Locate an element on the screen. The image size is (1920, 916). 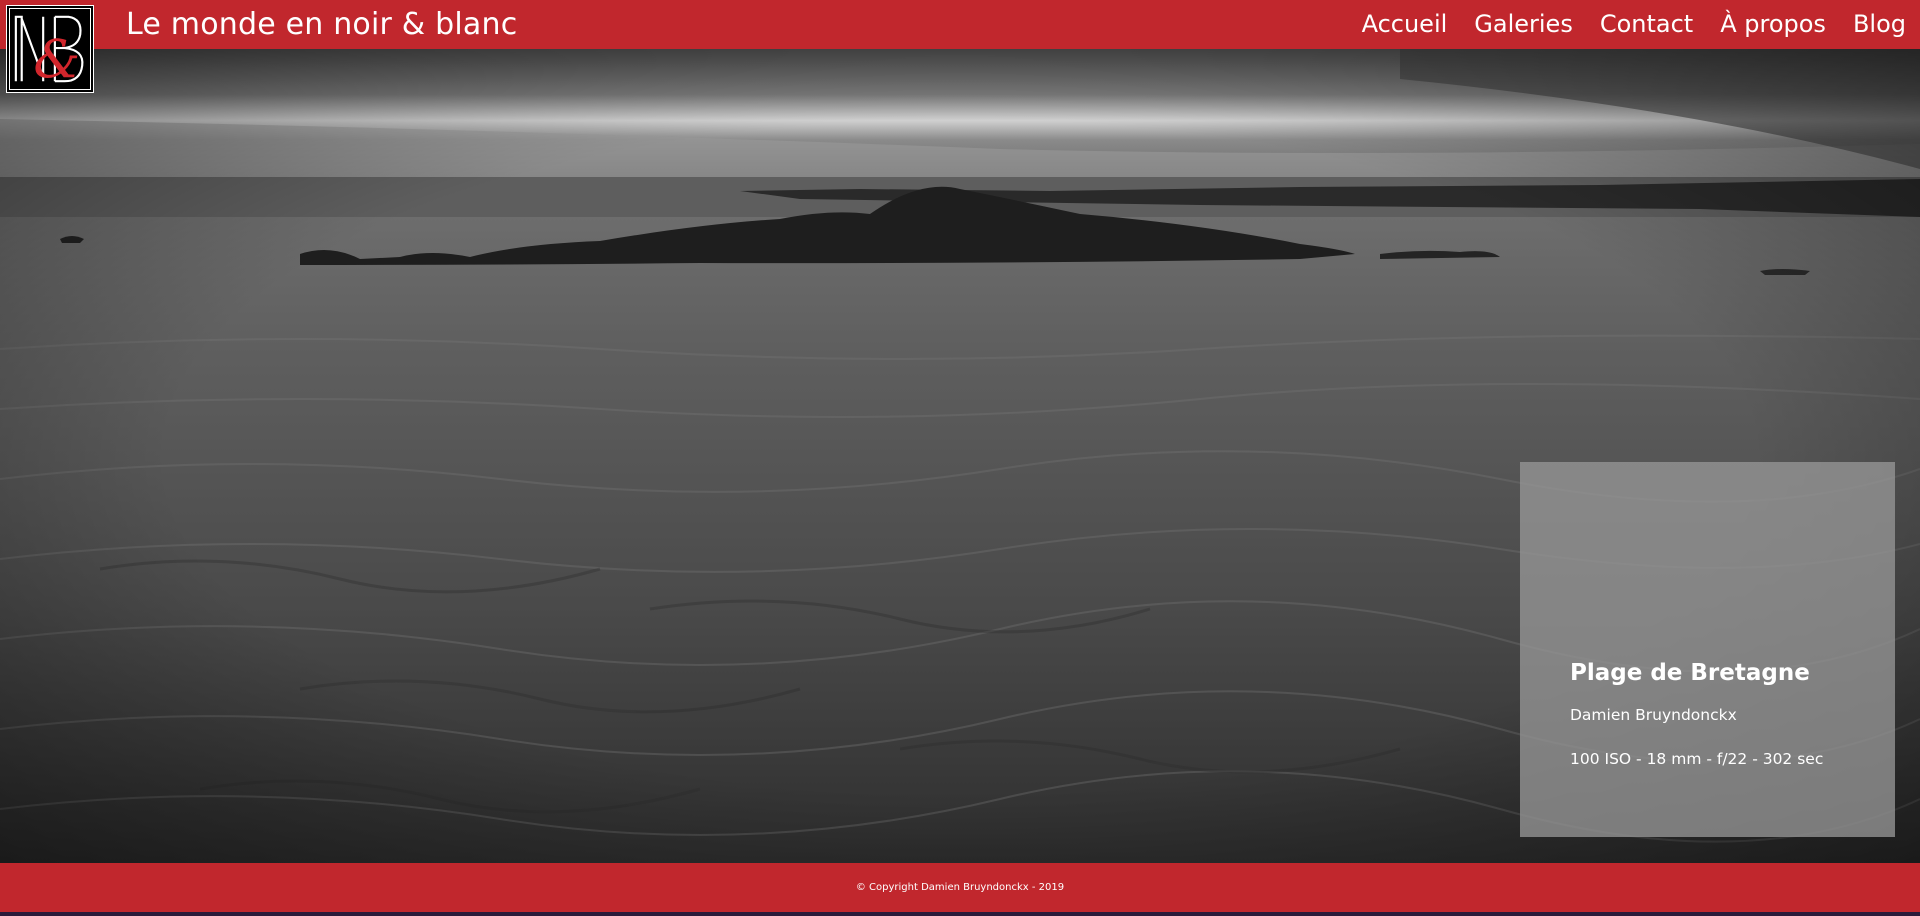
site-logo: & is located at coordinates (50, 49).